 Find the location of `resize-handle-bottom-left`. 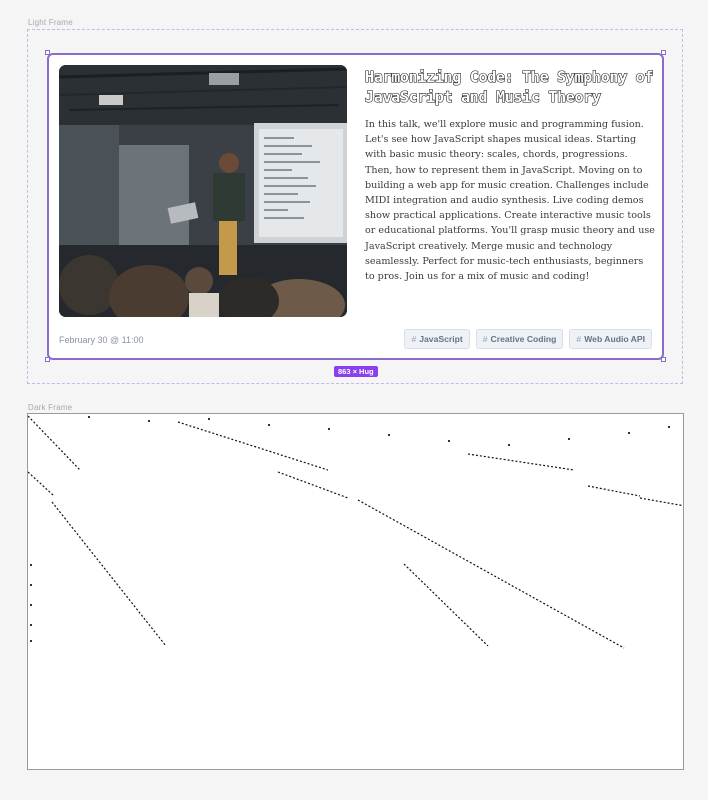

resize-handle-bottom-left is located at coordinates (47, 359).